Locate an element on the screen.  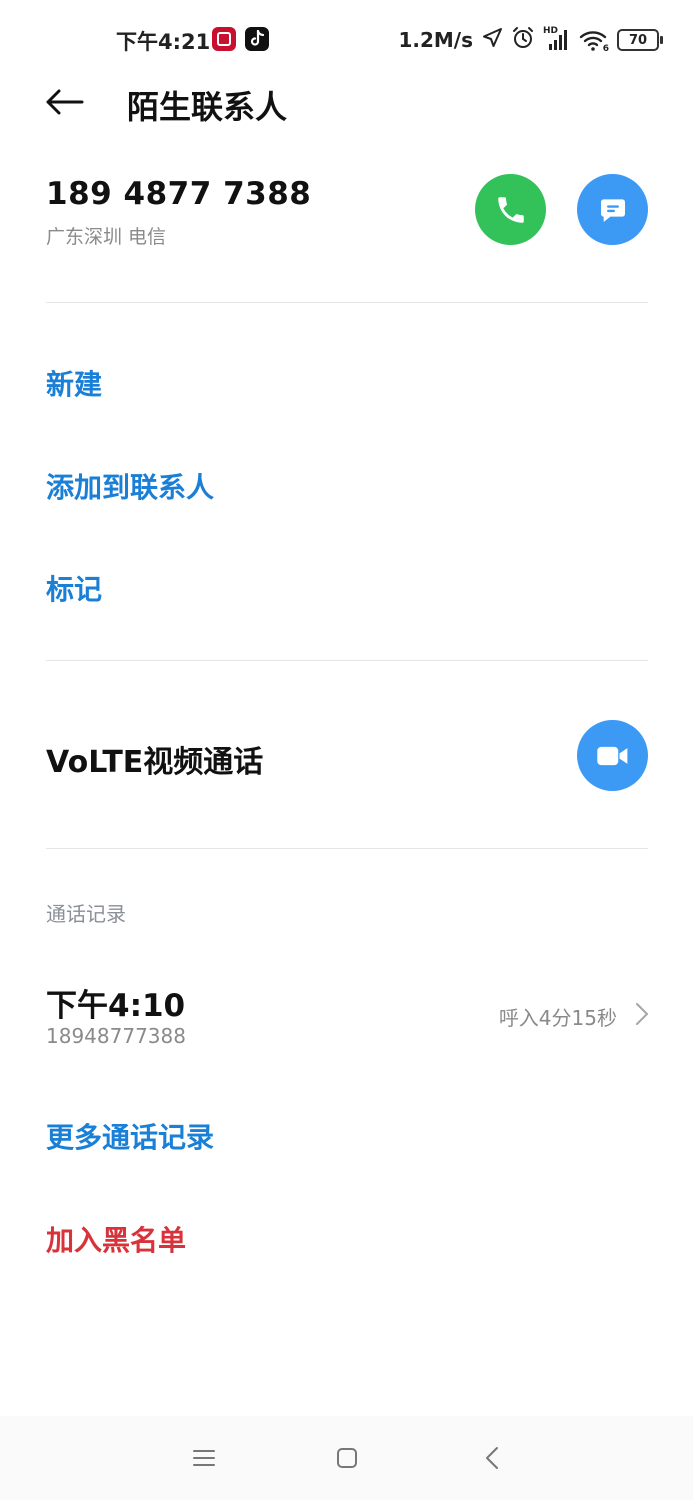
page-title: 陌生联系人 is located at coordinates (207, 107).